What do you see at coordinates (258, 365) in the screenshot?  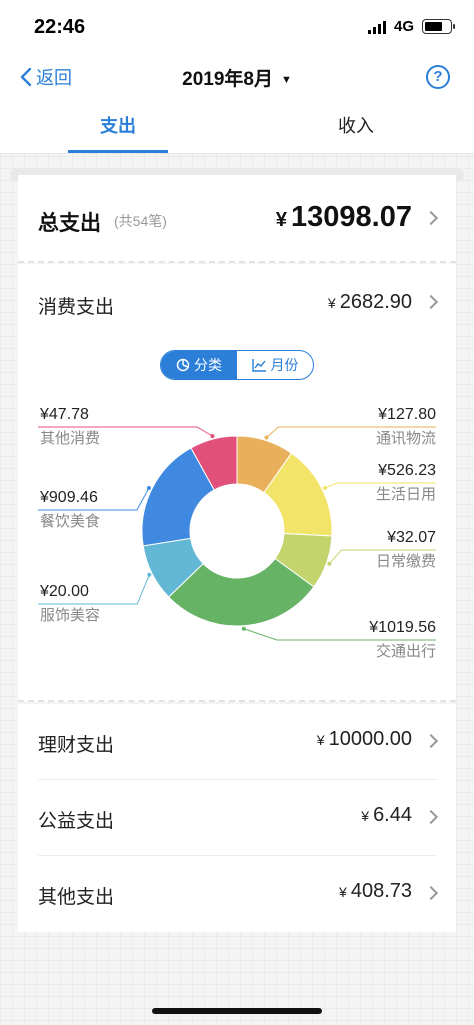 I see `line-chart-icon` at bounding box center [258, 365].